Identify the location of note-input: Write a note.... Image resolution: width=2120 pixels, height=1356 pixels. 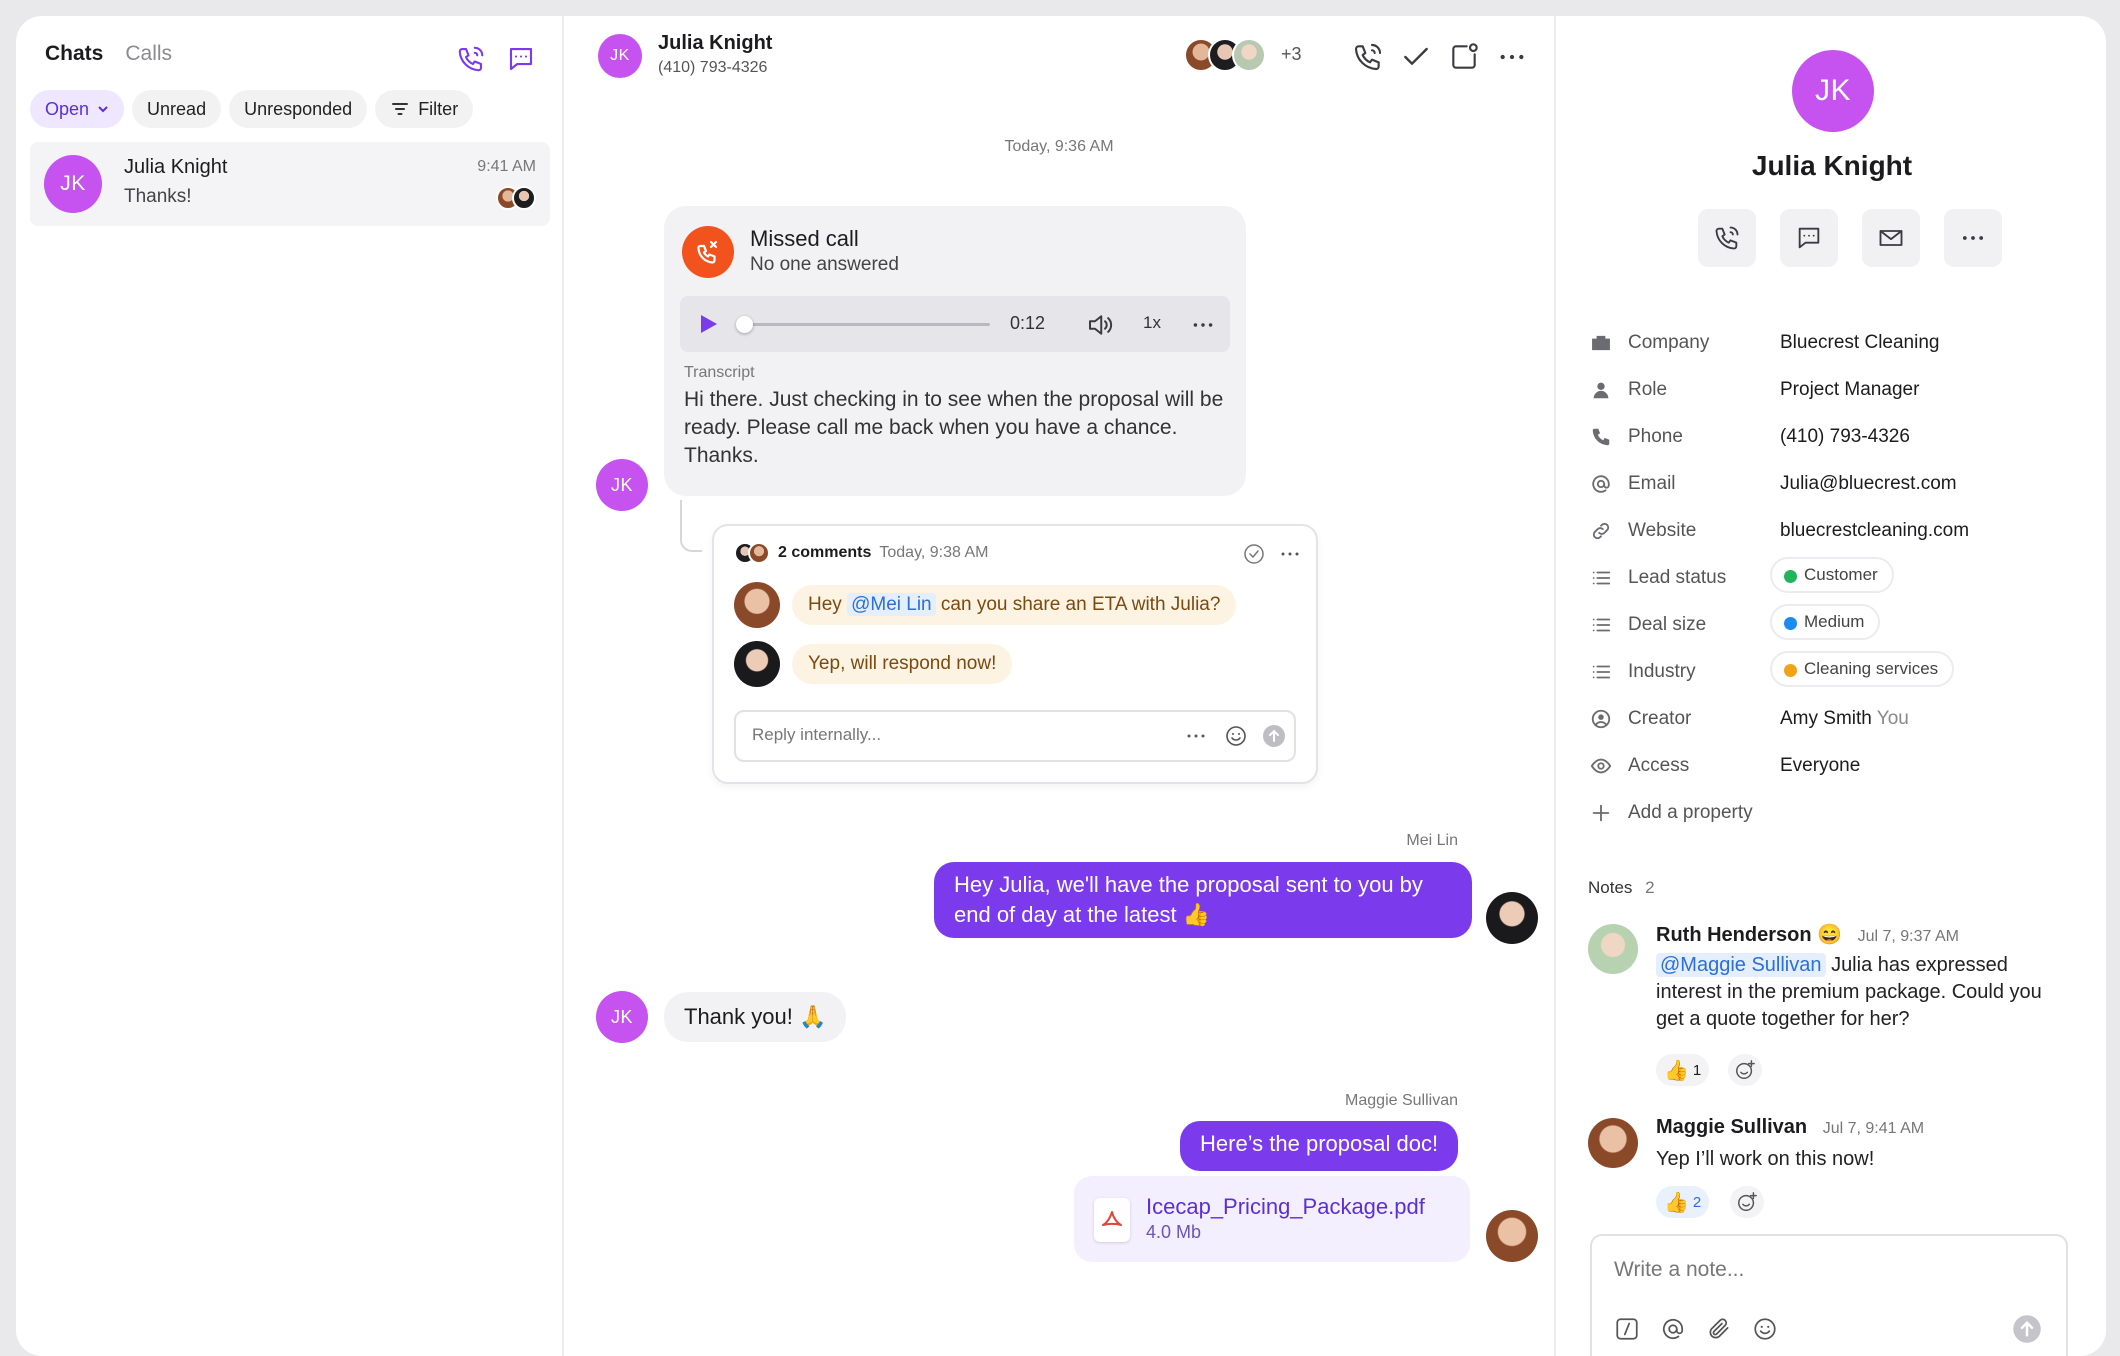
(1829, 1295).